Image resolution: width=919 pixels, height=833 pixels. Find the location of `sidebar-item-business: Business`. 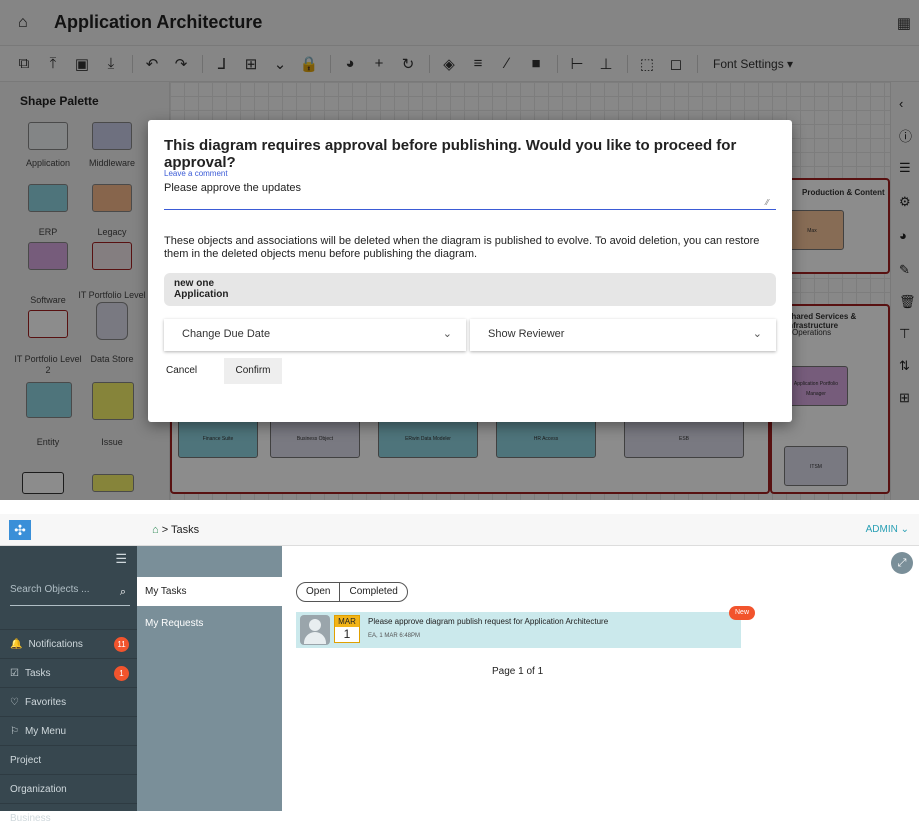

sidebar-item-business: Business is located at coordinates (68, 817).